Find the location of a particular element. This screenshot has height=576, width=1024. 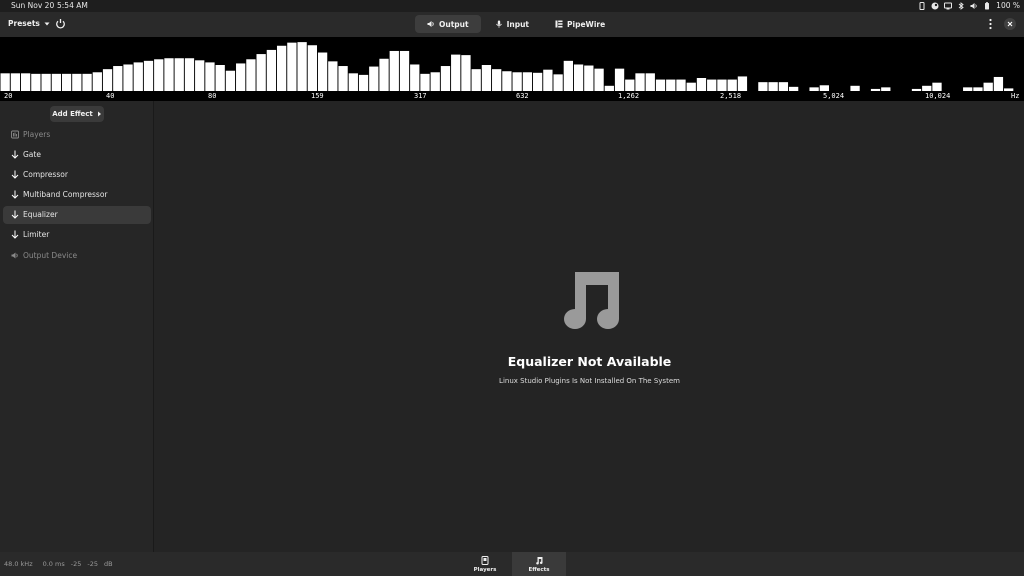

freq-label-159: 159 is located at coordinates (317, 96).